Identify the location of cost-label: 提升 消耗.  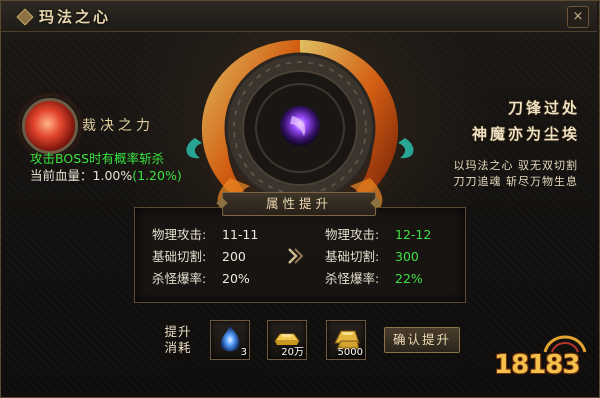
(178, 340).